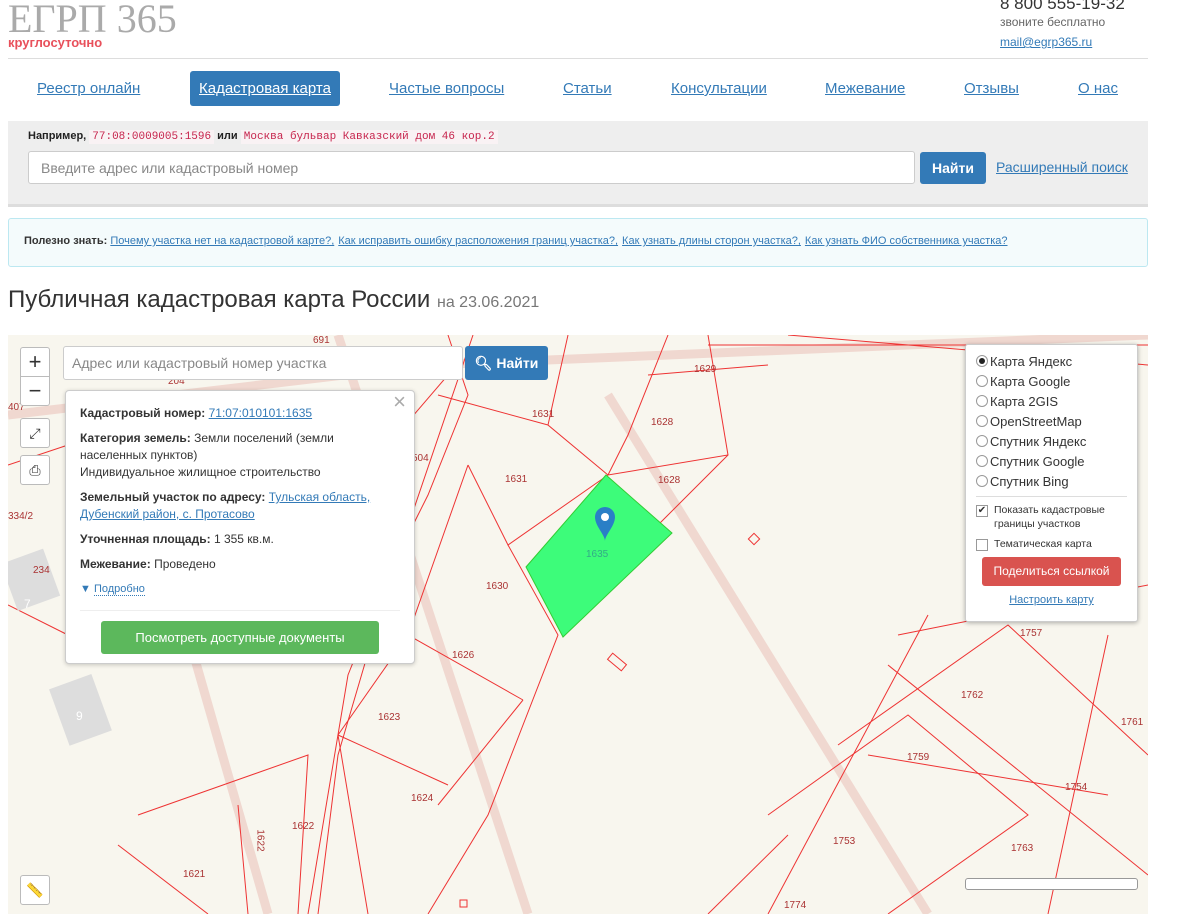 Image resolution: width=1192 pixels, height=914 pixels. Describe the element at coordinates (953, 168) in the screenshot. I see `search-button: Найти` at that location.